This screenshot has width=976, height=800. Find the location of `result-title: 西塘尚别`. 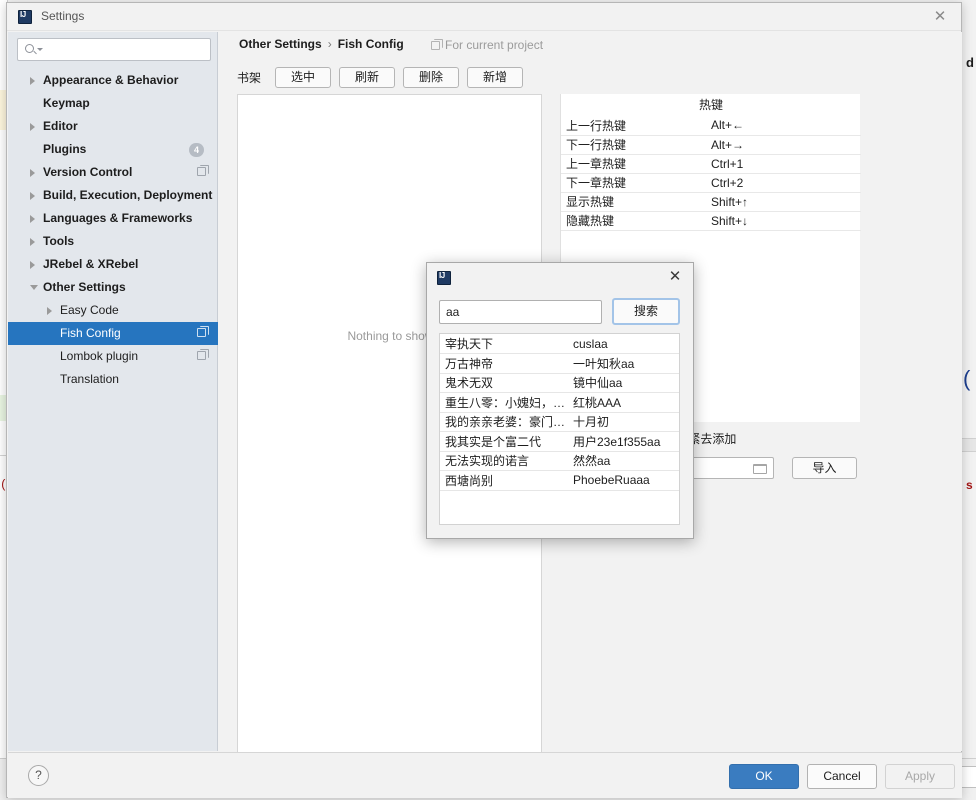

result-title: 西塘尚别 is located at coordinates (504, 480).